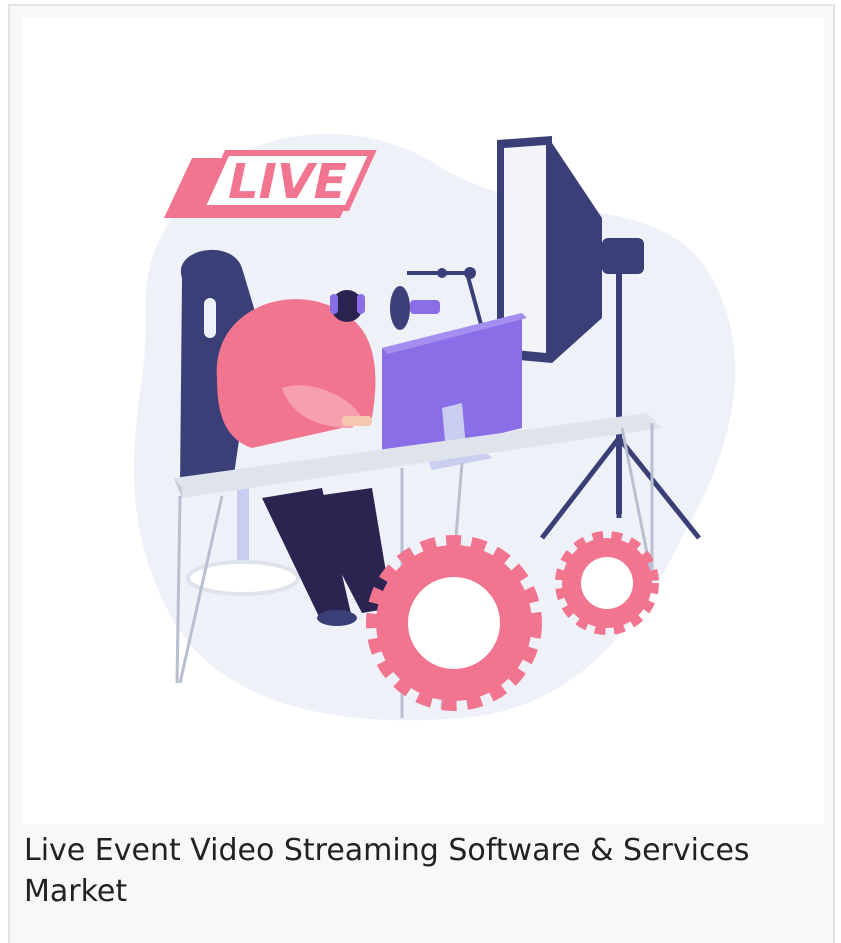 This screenshot has width=841, height=943. Describe the element at coordinates (287, 181) in the screenshot. I see `live-badge-text: LIVE` at that location.